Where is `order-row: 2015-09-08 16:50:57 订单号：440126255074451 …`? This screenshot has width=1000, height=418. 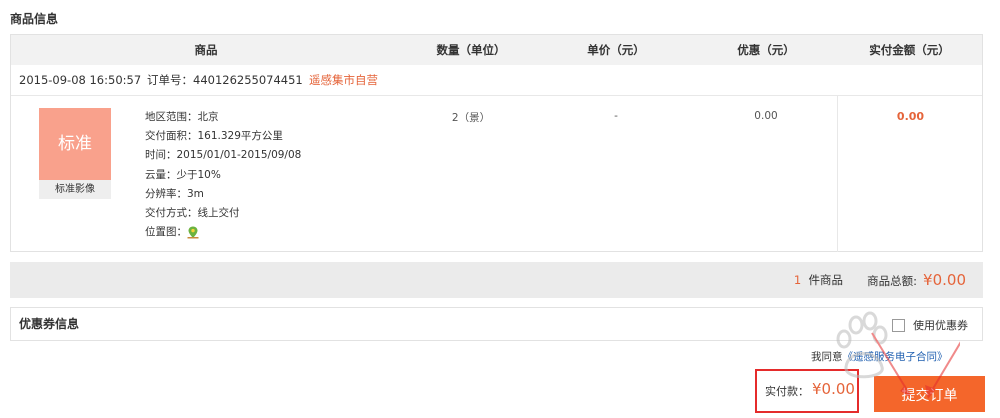 order-row: 2015-09-08 16:50:57 订单号：440126255074451 … is located at coordinates (496, 80).